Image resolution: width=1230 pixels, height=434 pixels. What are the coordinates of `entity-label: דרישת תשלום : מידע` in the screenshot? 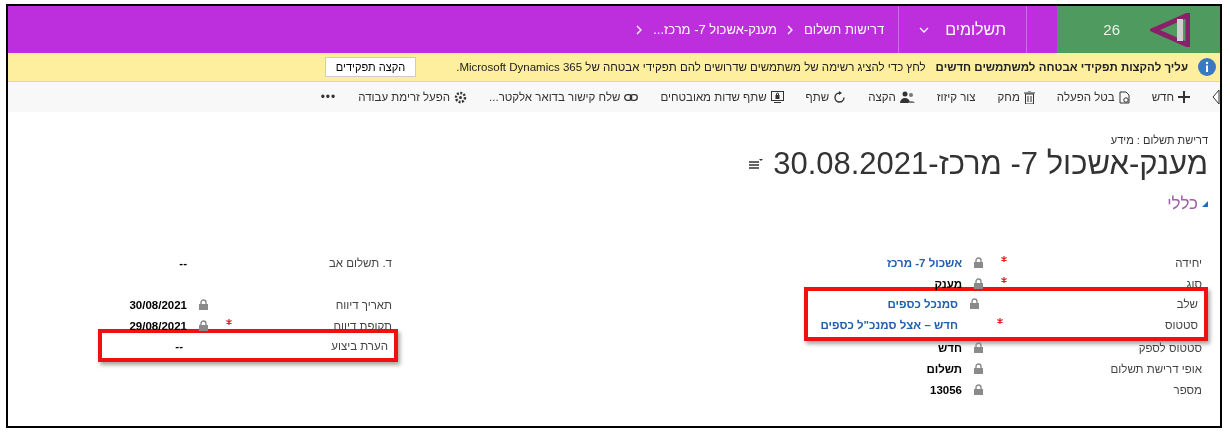 It's located at (1158, 140).